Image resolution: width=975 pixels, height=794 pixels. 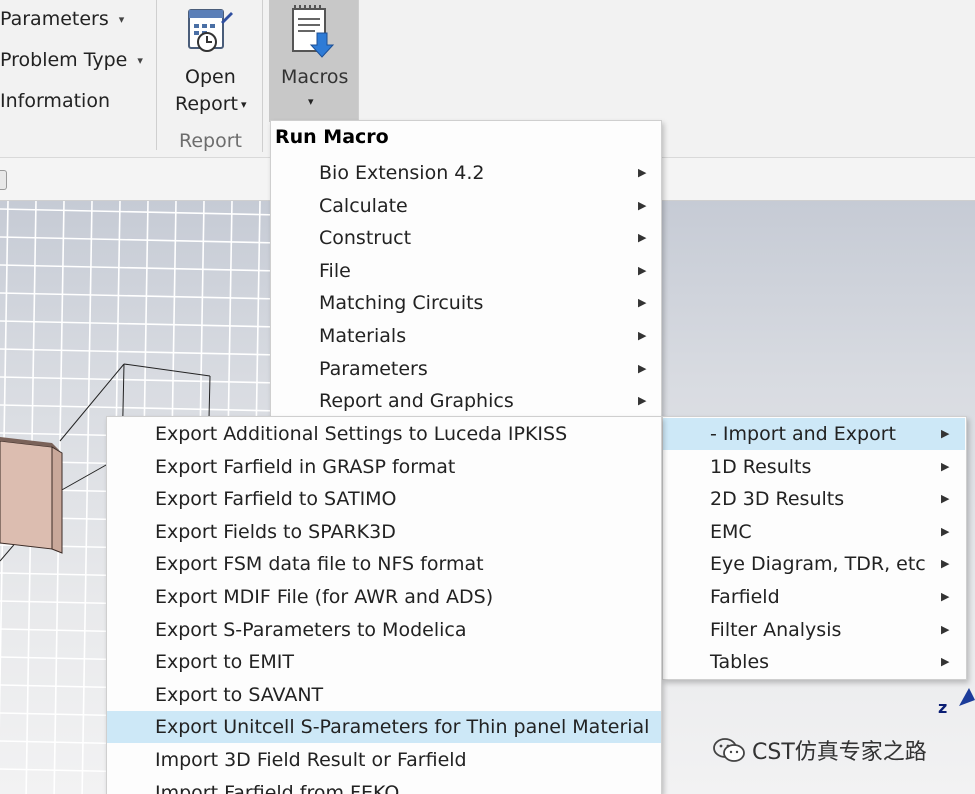 I want to click on results-submenu-item: 1D Results ▶, so click(x=814, y=467).